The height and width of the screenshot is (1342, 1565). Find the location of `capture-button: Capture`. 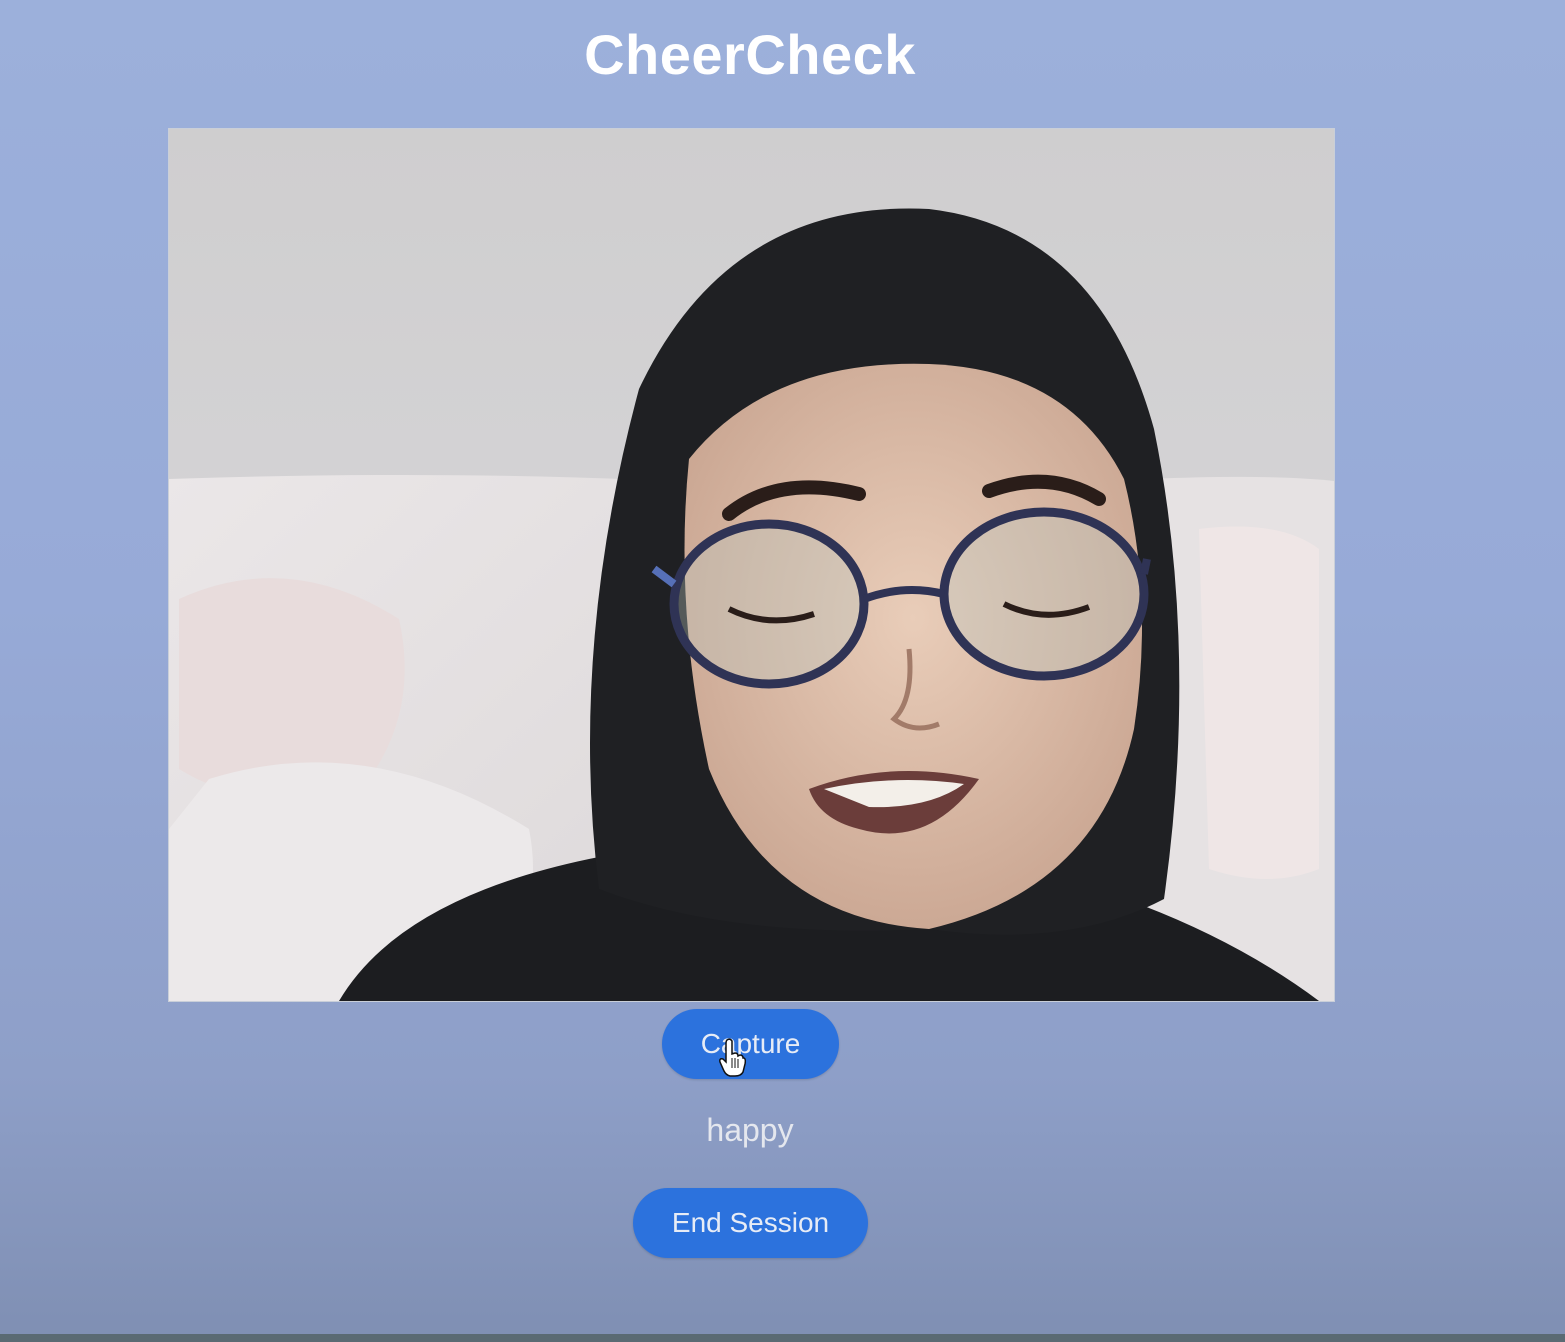

capture-button: Capture is located at coordinates (750, 1044).